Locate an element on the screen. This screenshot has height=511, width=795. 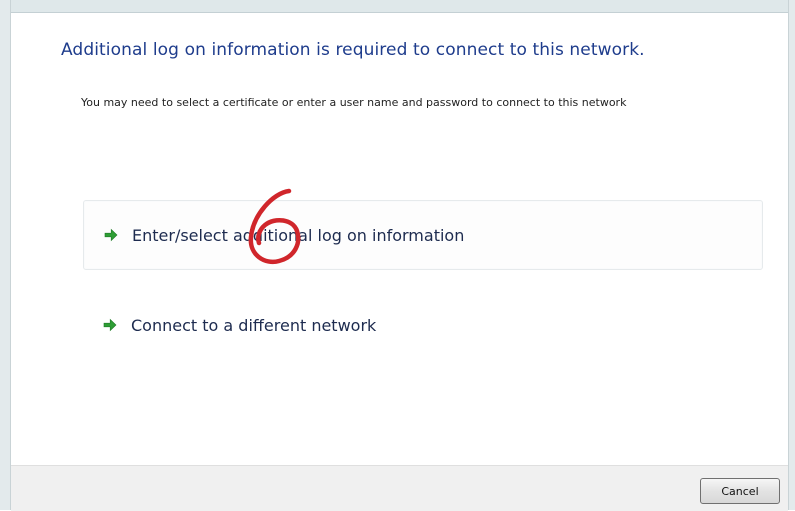
window-frame-top is located at coordinates (397, 6).